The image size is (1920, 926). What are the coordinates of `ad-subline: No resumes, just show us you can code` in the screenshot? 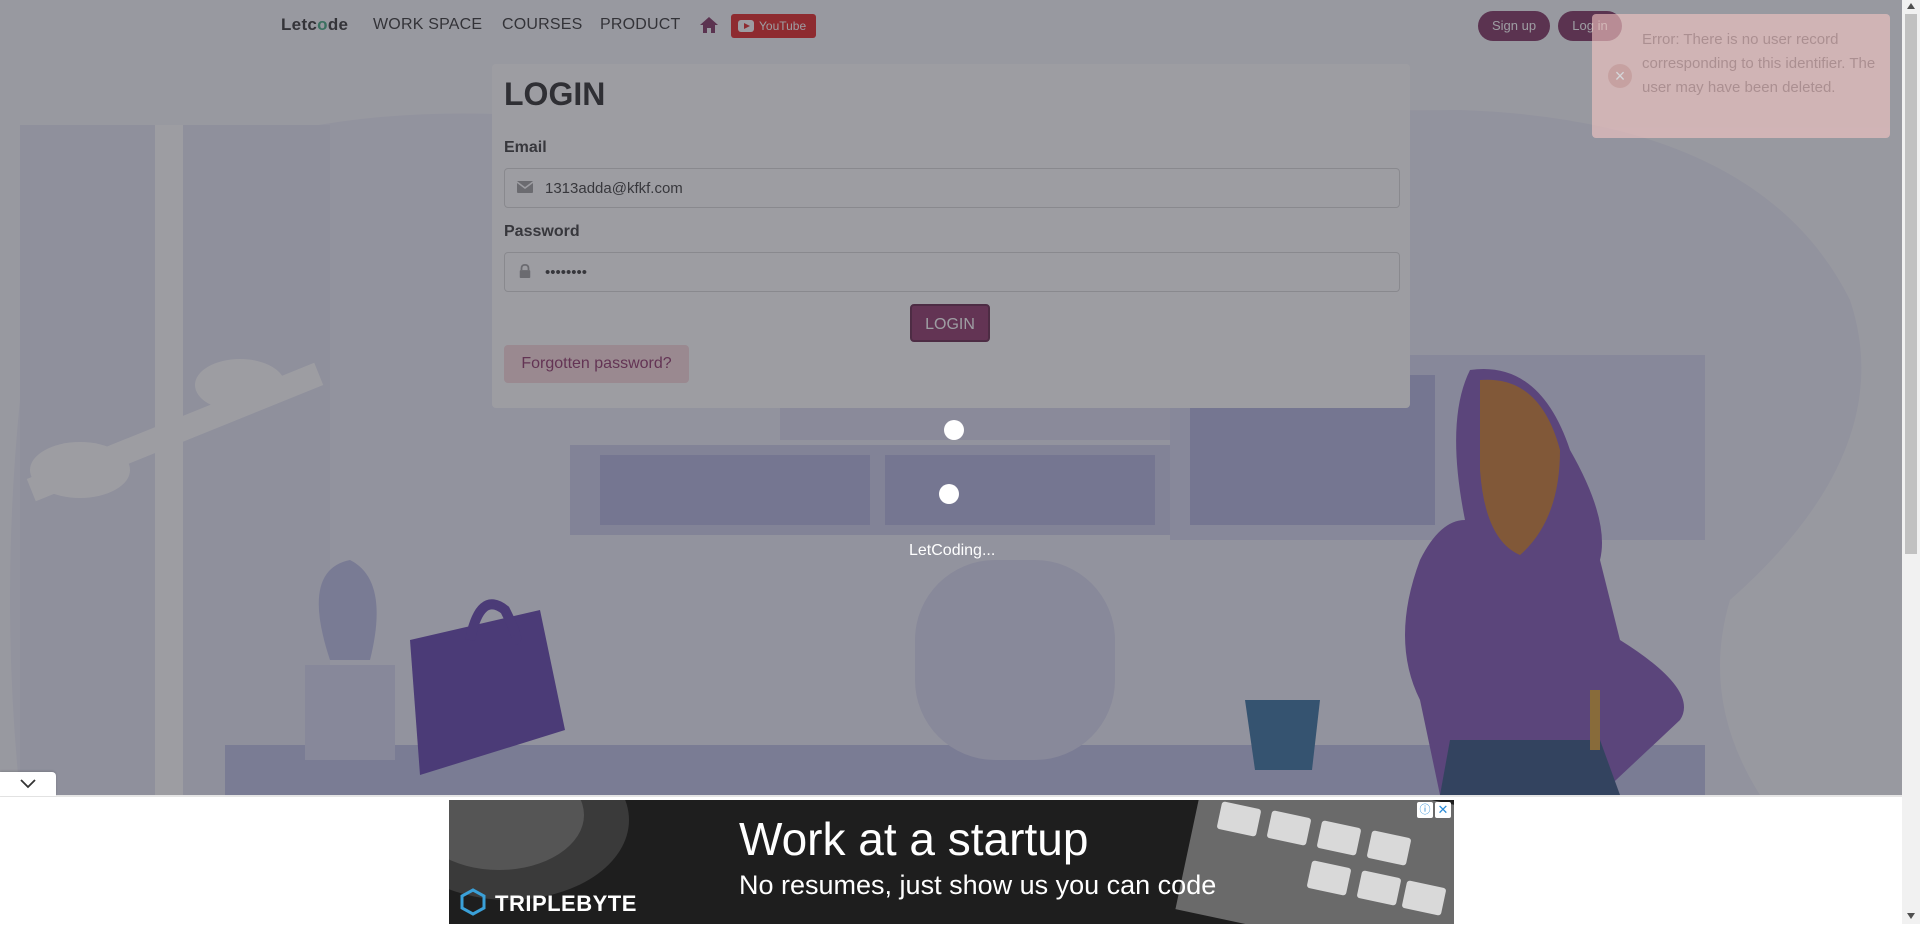 It's located at (978, 885).